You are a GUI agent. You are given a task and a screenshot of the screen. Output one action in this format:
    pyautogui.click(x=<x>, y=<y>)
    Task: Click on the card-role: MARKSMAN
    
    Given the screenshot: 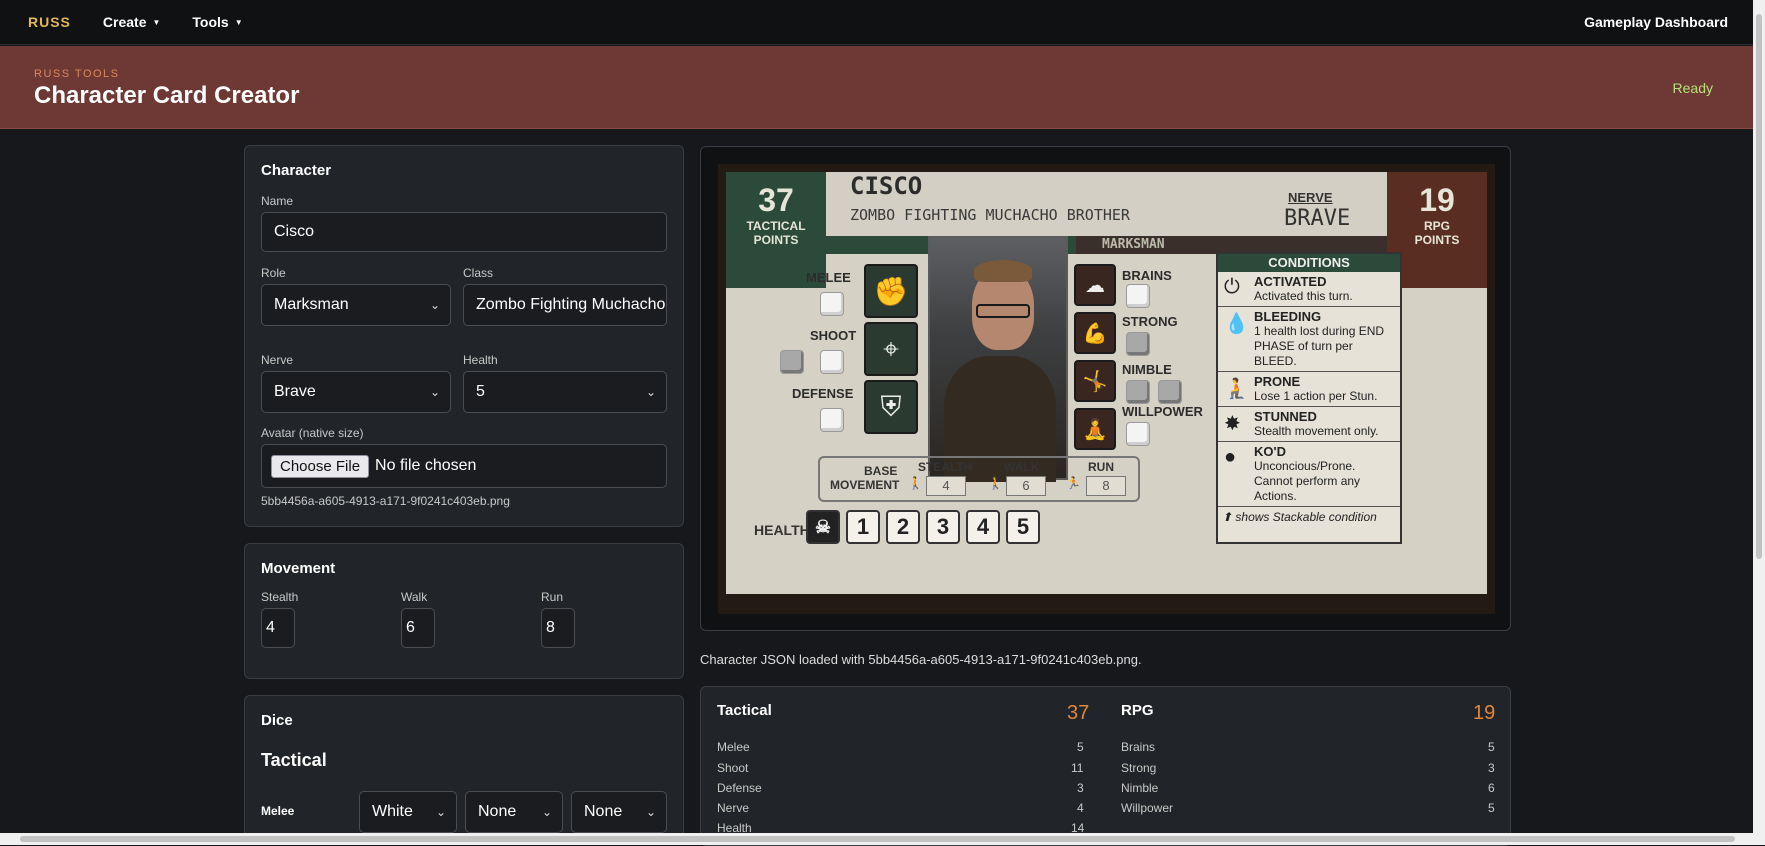 What is the action you would take?
    pyautogui.click(x=1133, y=244)
    